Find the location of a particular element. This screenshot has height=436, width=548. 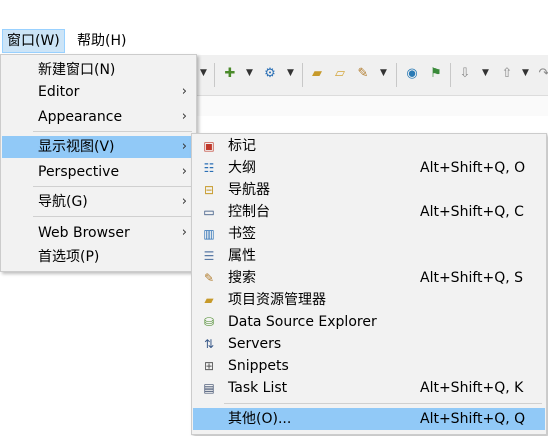

view-item-shortcut: Alt+Shift+Q, Q is located at coordinates (473, 419).